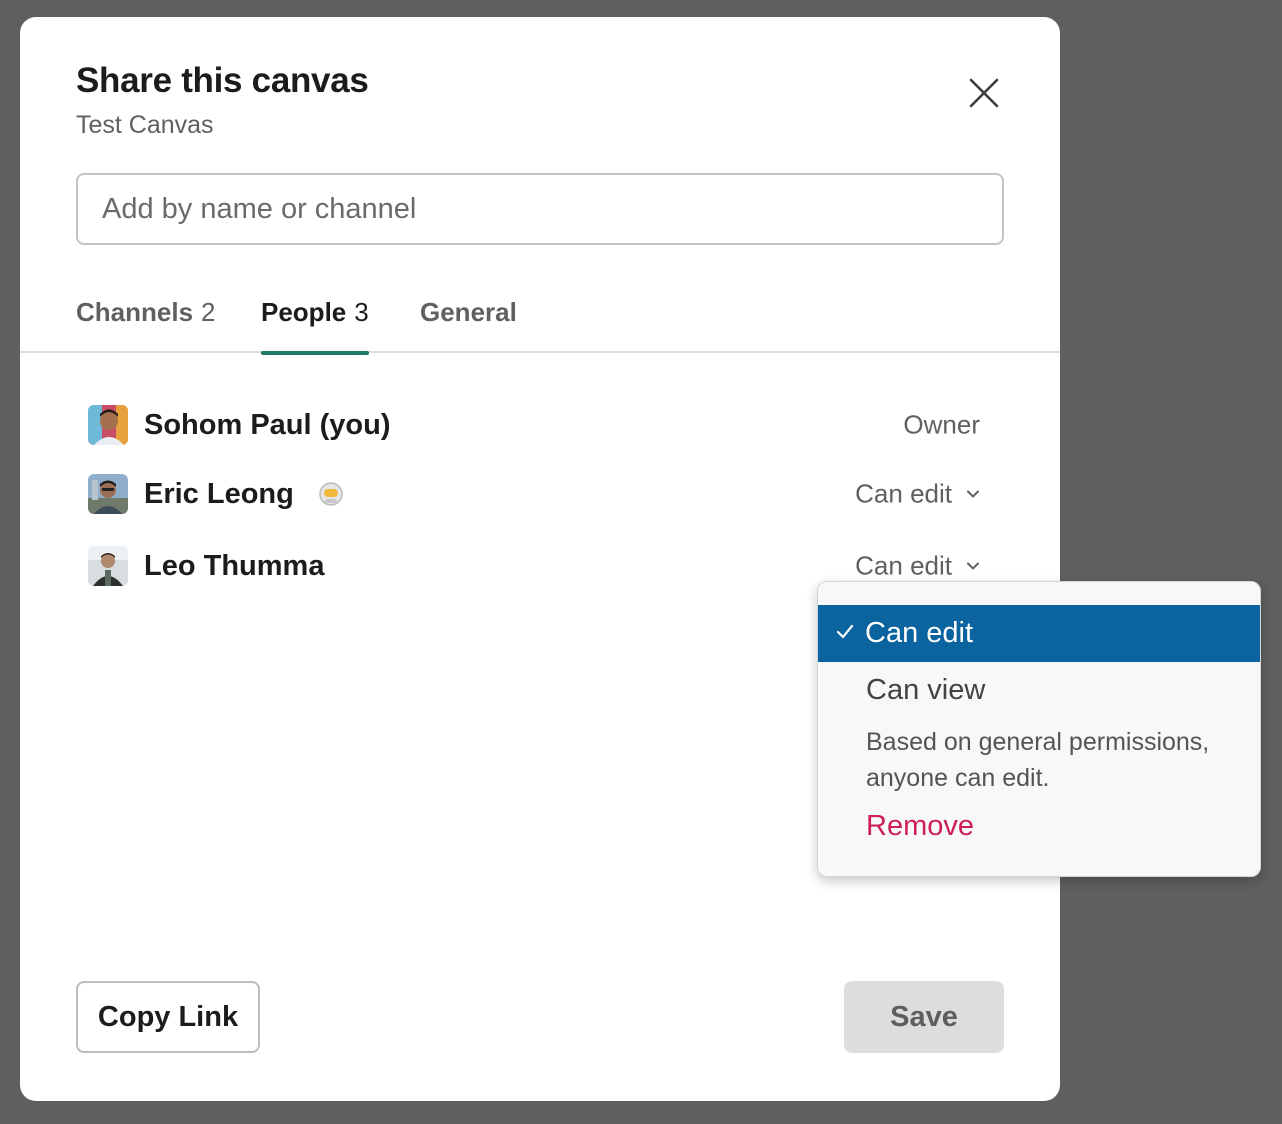 The width and height of the screenshot is (1282, 1124). Describe the element at coordinates (1039, 692) in the screenshot. I see `menu-option-can-view: Can view` at that location.